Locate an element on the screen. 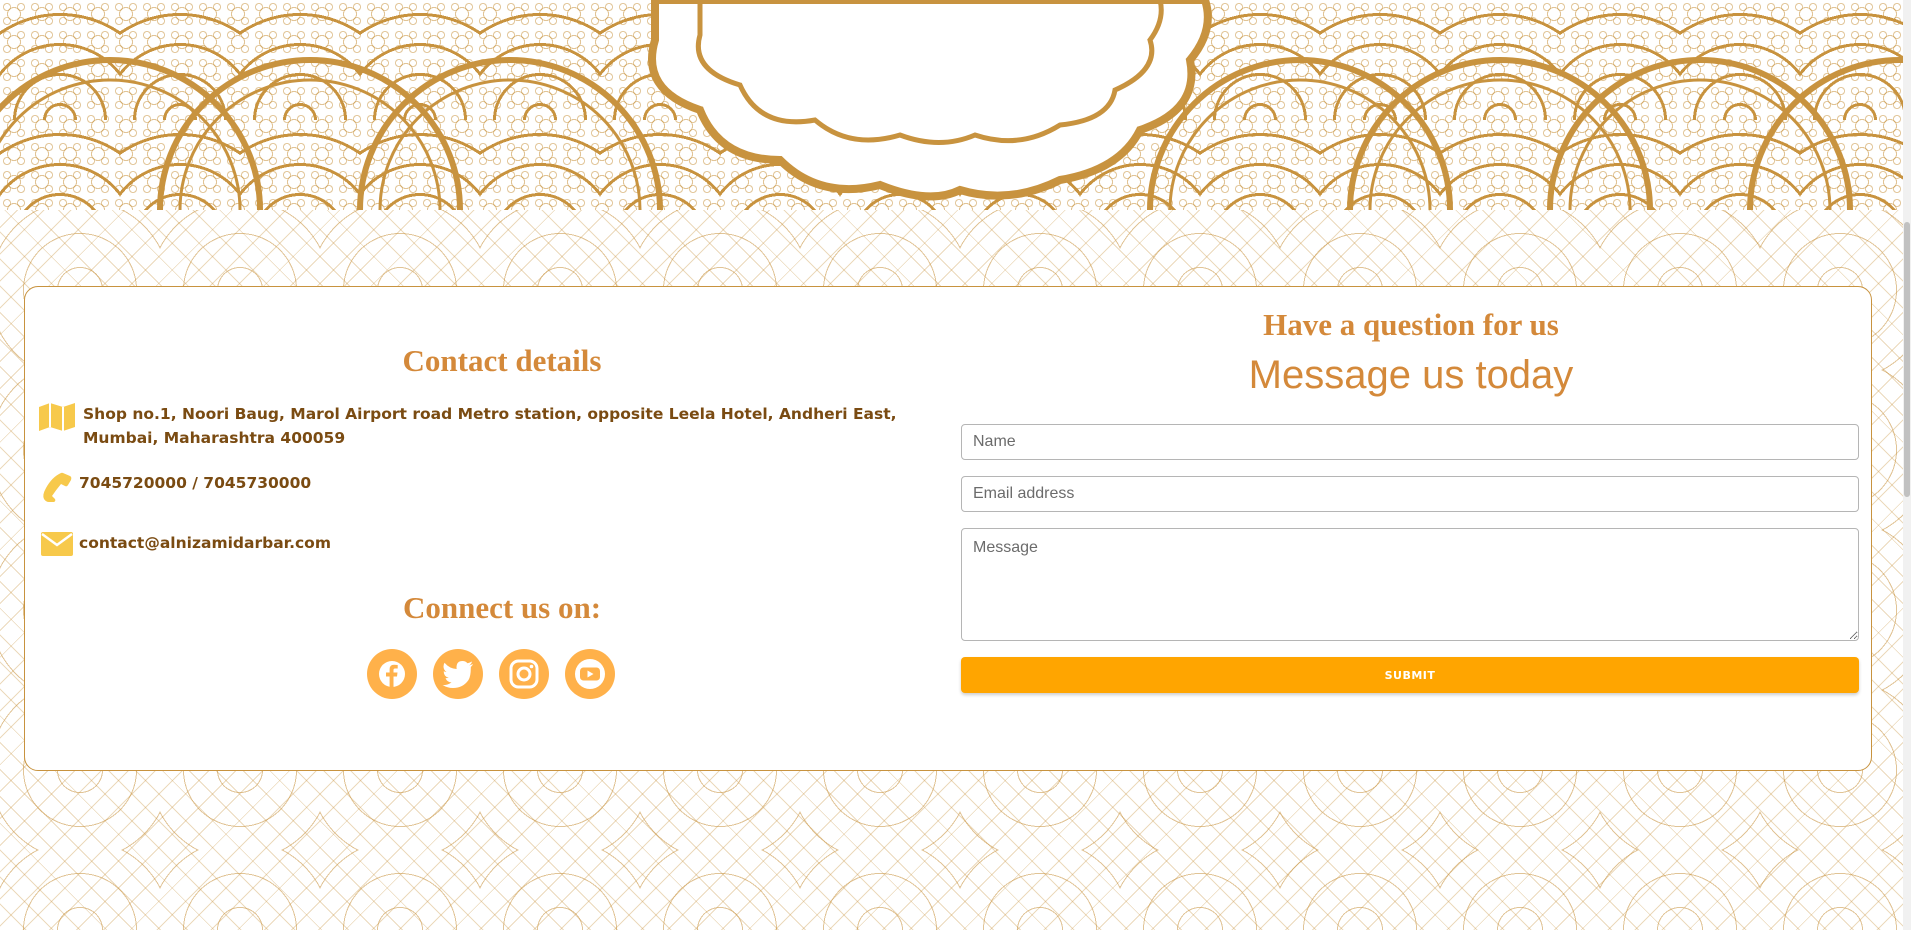  map-icon is located at coordinates (57, 417).